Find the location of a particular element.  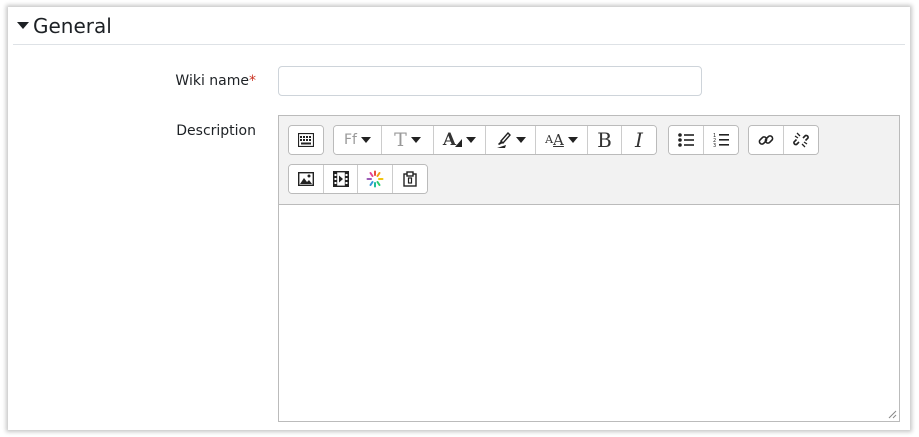

insert-image-icon is located at coordinates (306, 179).